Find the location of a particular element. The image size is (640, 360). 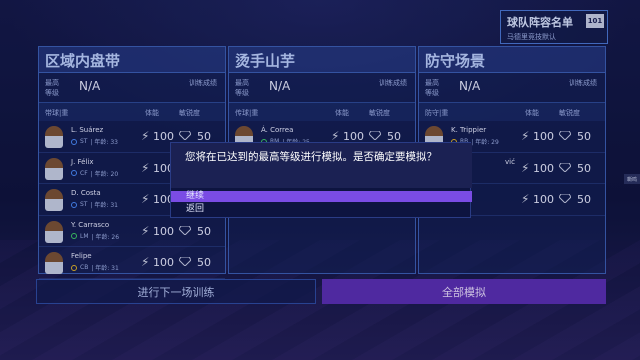

back-option: 返回 is located at coordinates (321, 209).